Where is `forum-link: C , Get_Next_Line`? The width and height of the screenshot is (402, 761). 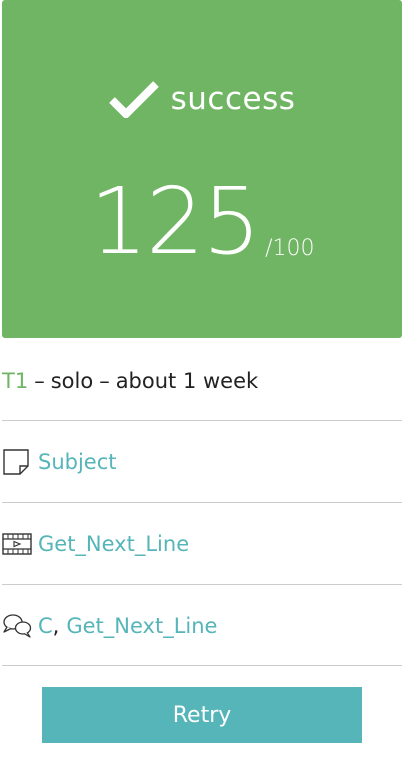
forum-link: C , Get_Next_Line is located at coordinates (202, 626).